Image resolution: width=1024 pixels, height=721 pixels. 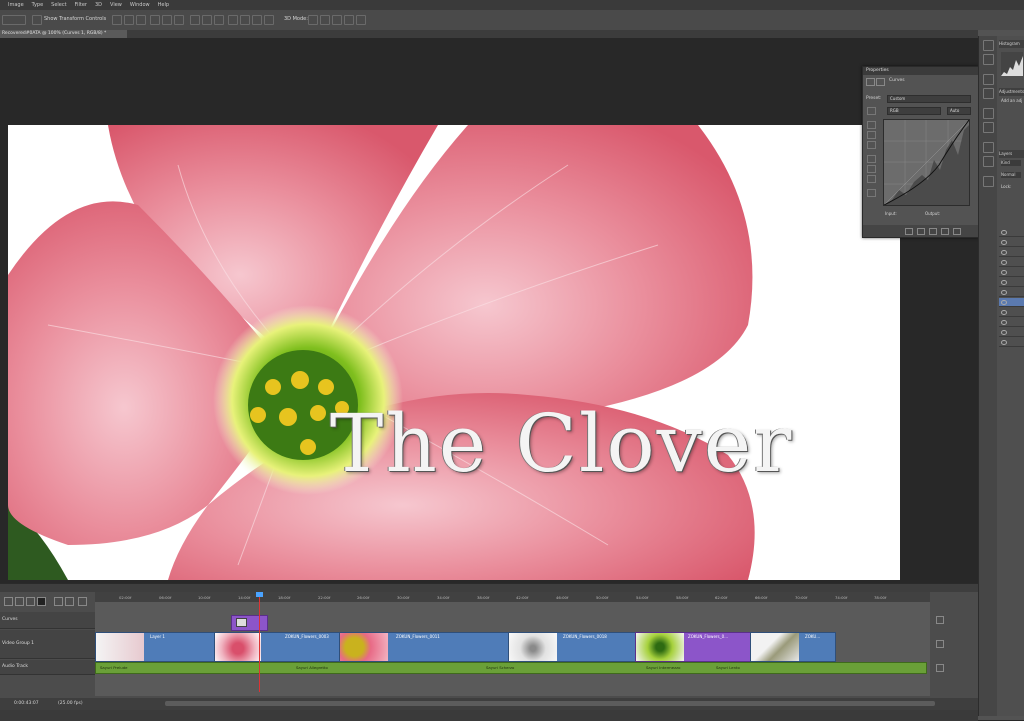 I want to click on current-timecode: 0:00:43:07, so click(x=26, y=704).